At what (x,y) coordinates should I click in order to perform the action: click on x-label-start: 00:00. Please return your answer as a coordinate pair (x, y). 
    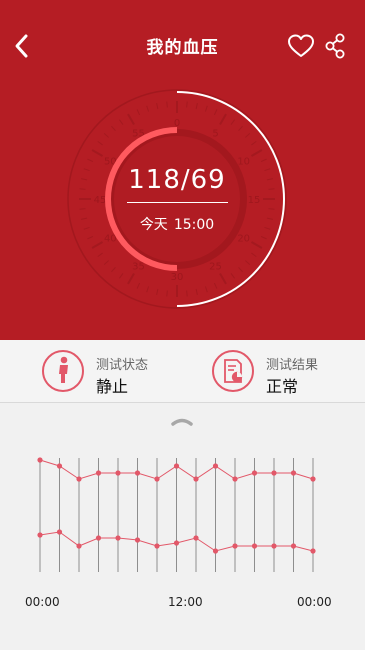
    Looking at the image, I should click on (42, 602).